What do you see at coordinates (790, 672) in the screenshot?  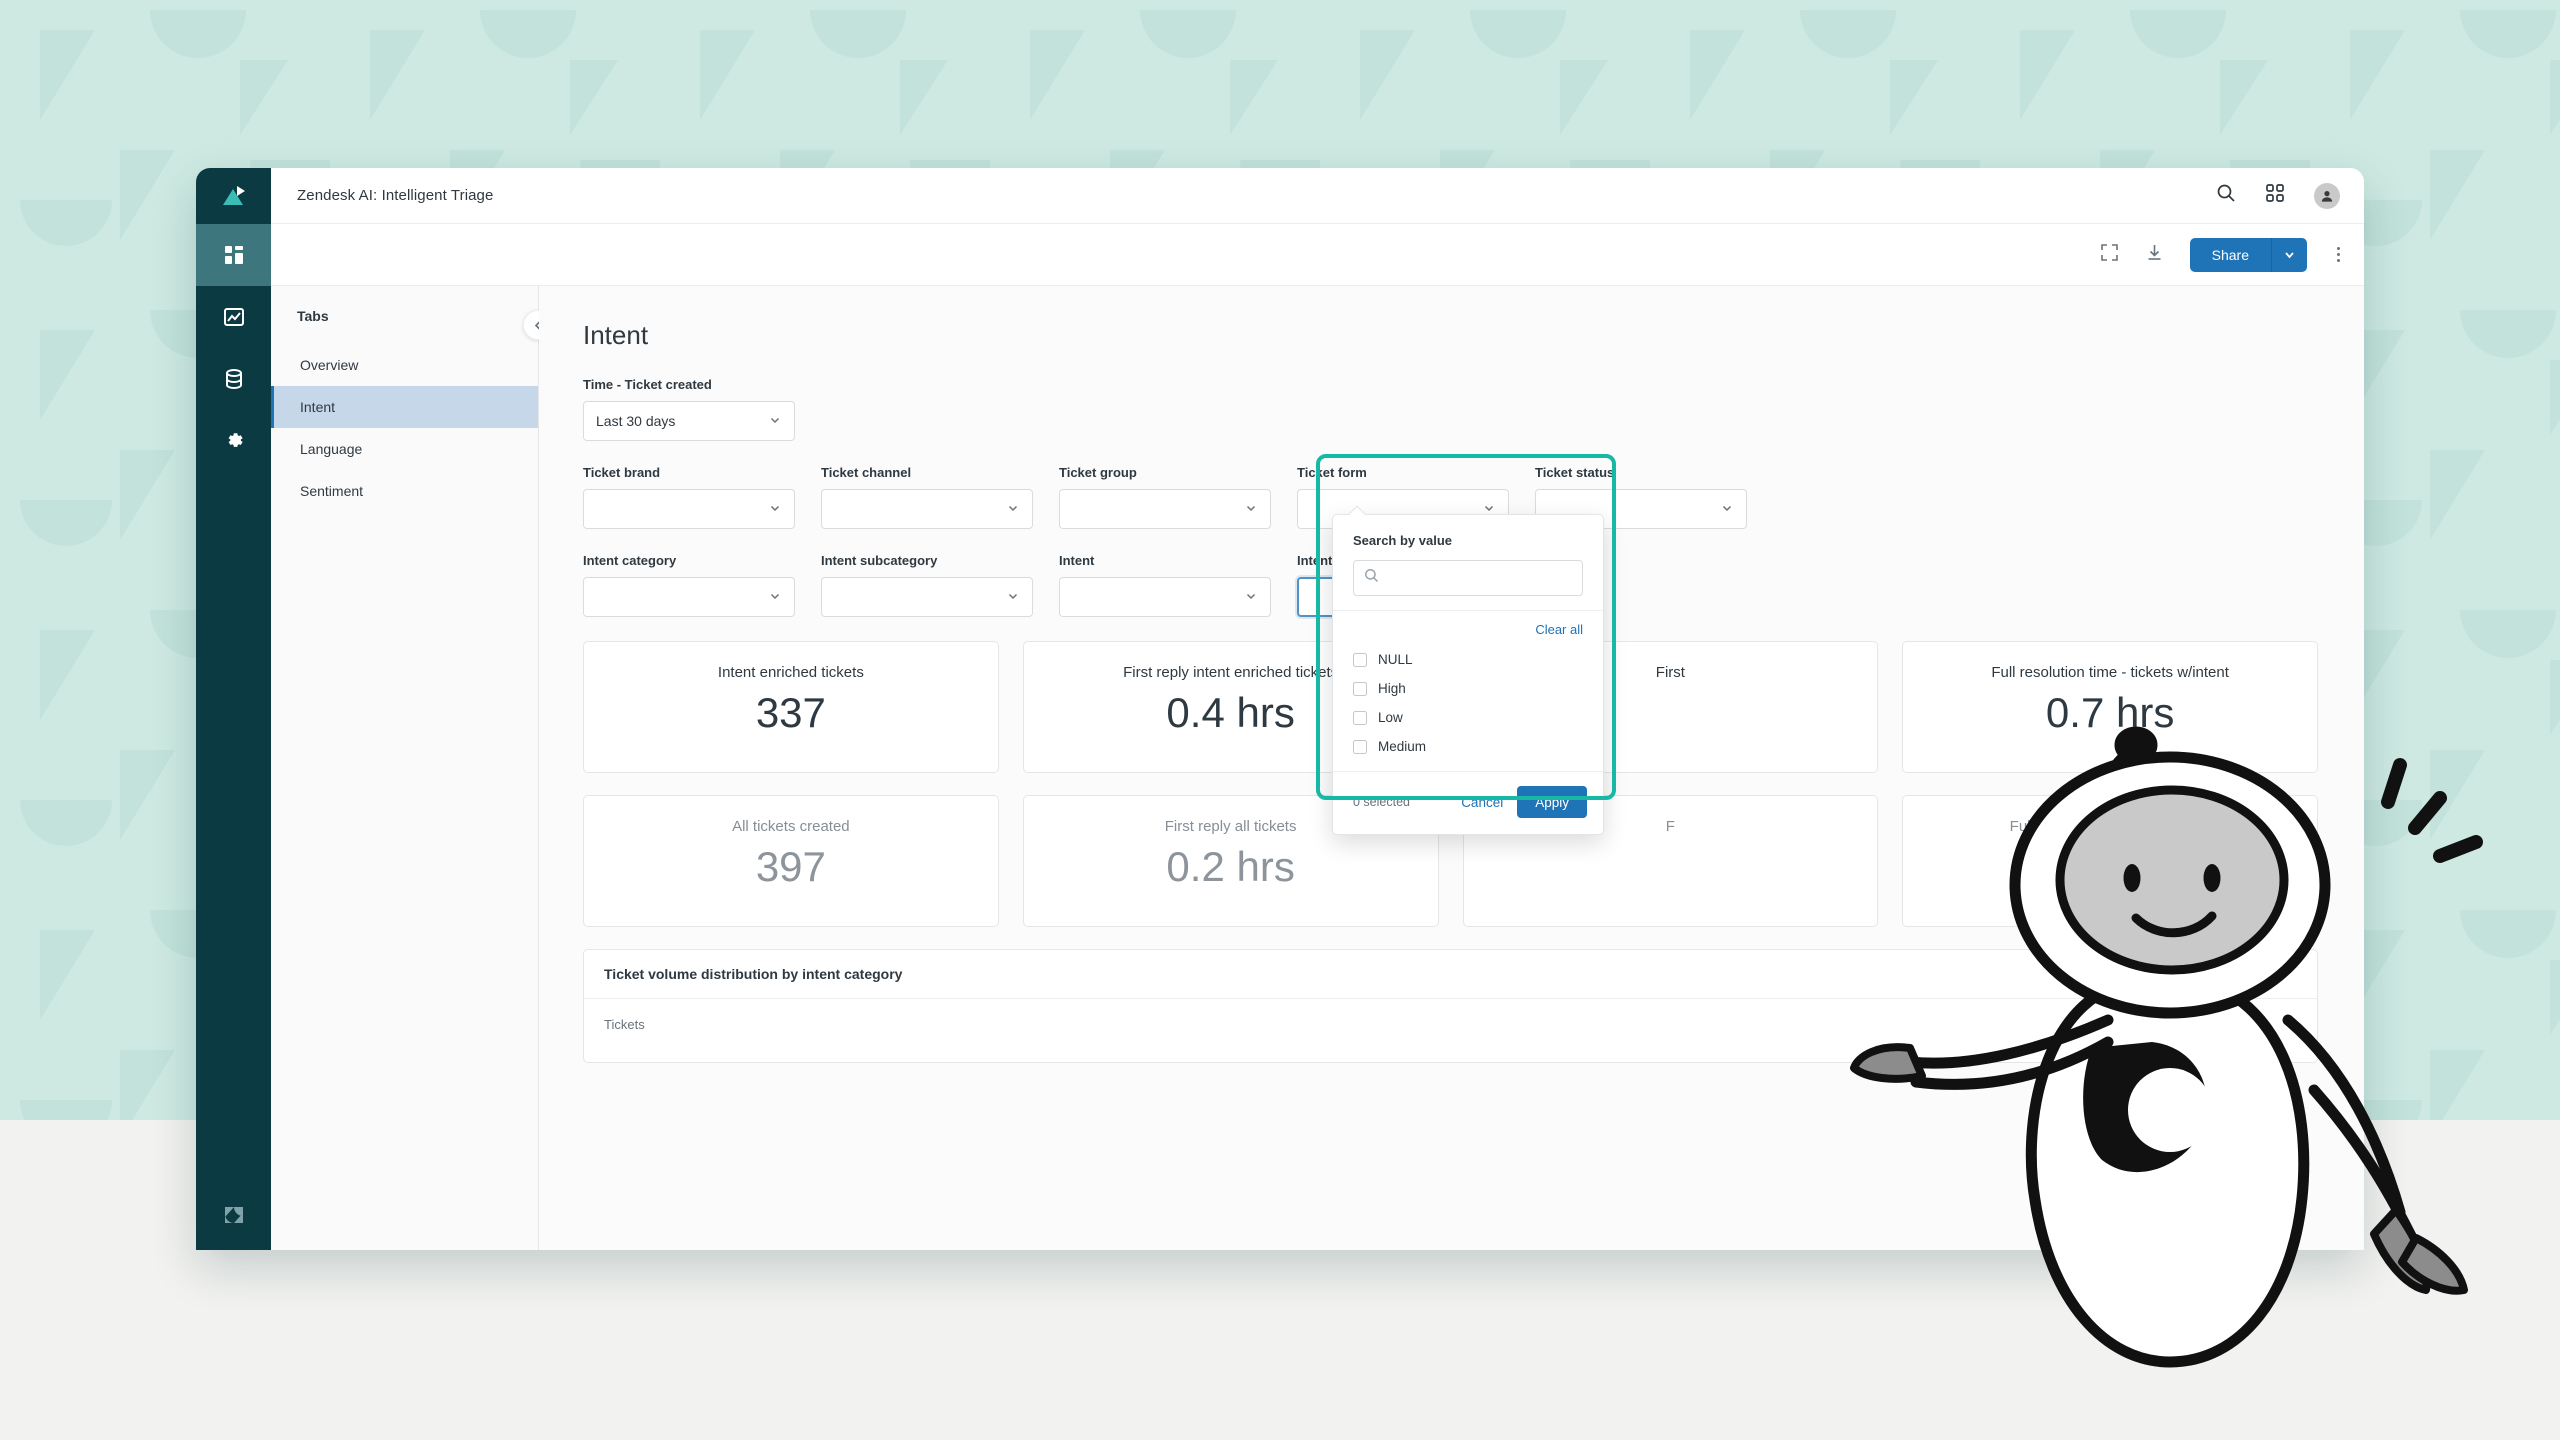 I see `kpi-title: Intent enriched tickets` at bounding box center [790, 672].